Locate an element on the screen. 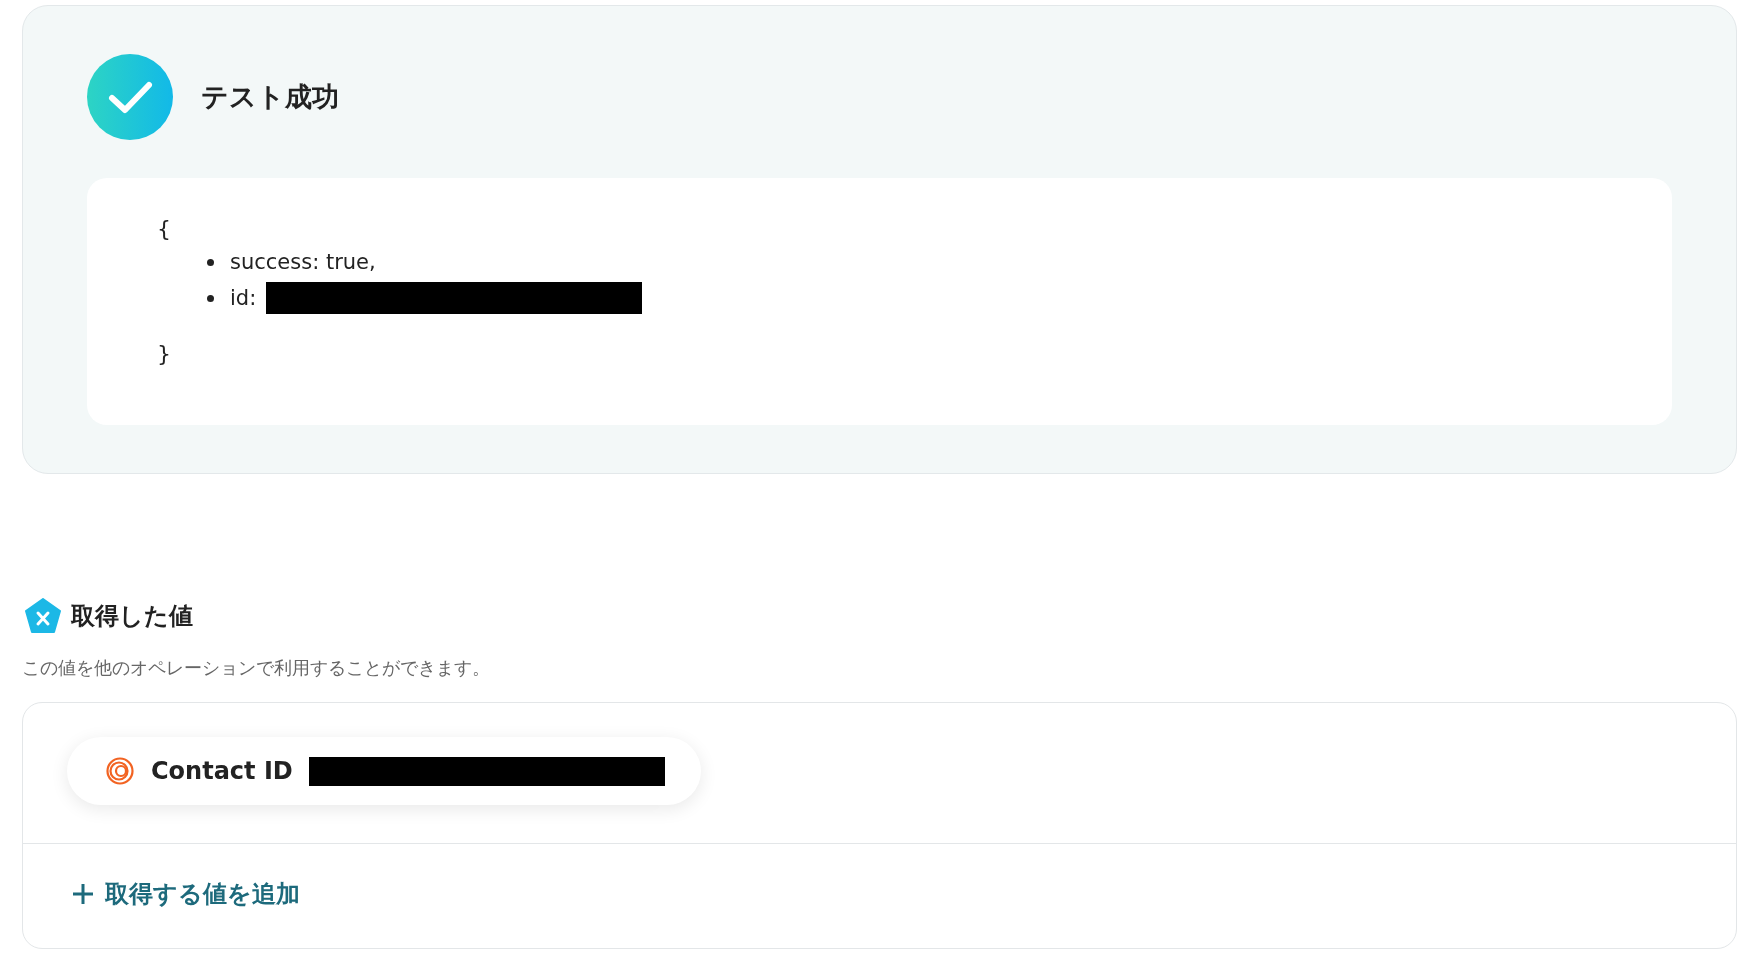 The height and width of the screenshot is (964, 1764). code-text: success: true, is located at coordinates (303, 262).